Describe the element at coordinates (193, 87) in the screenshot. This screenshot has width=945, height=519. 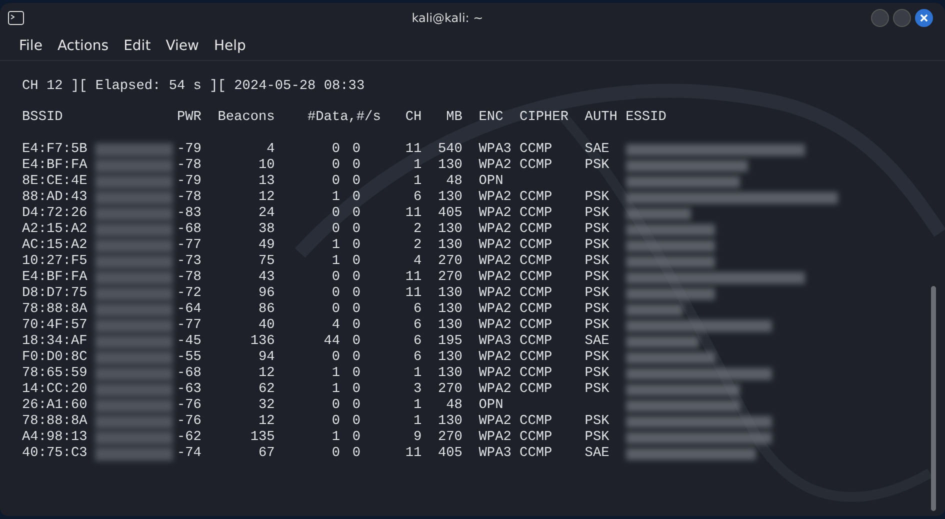
I see `status-line: CH 12 ][ Elapsed: 54 s ][ 2024-05-28 08:33` at that location.